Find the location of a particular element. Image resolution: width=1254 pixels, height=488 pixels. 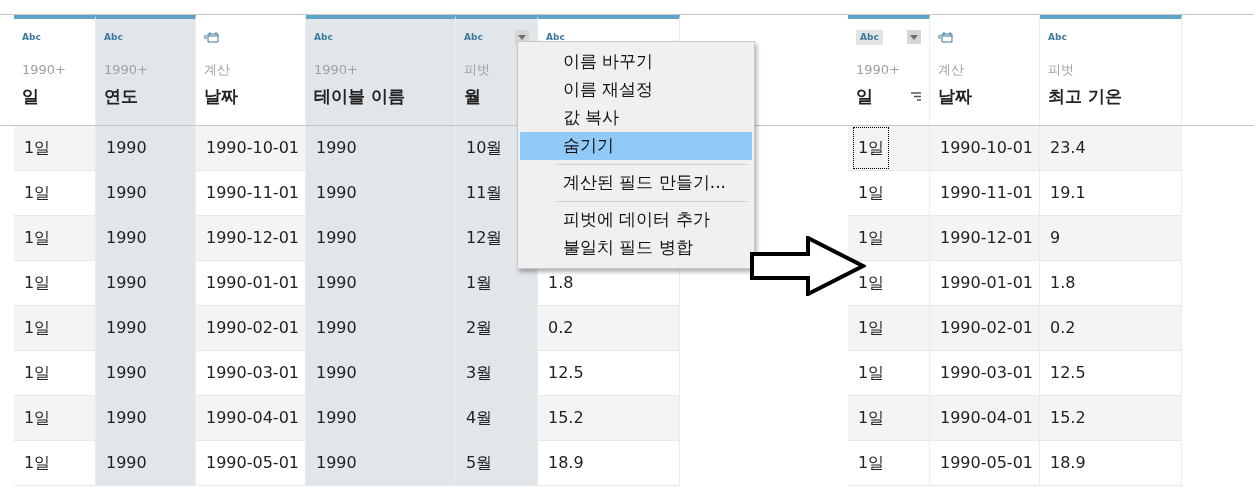

table-cell-text: 12월 is located at coordinates (484, 238).